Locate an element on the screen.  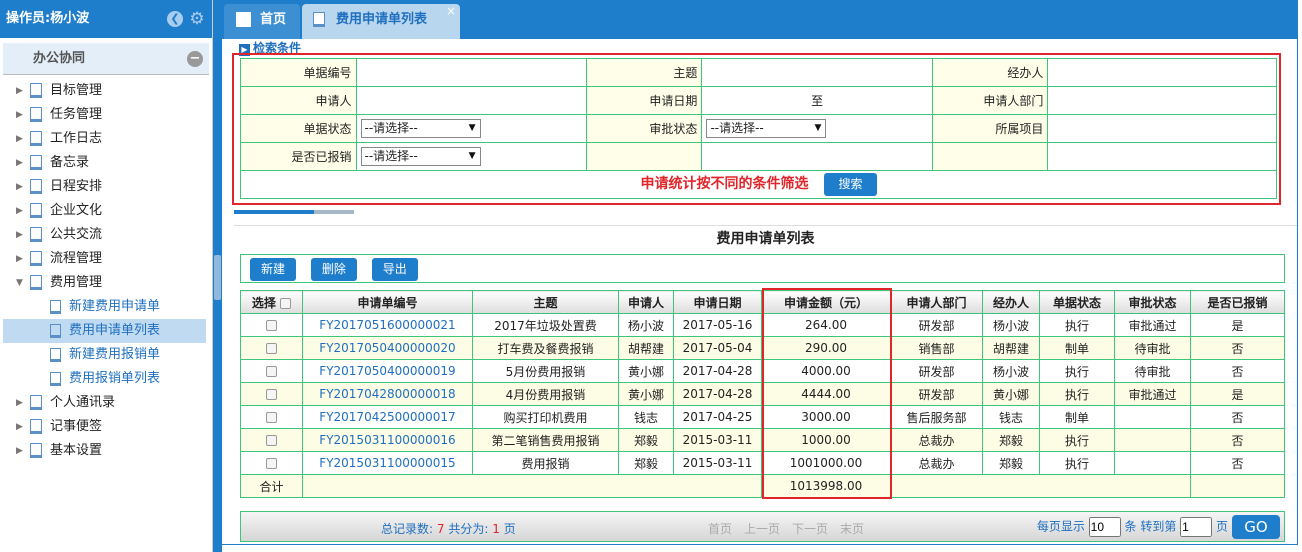
collapse-icon: ❮ is located at coordinates (175, 19).